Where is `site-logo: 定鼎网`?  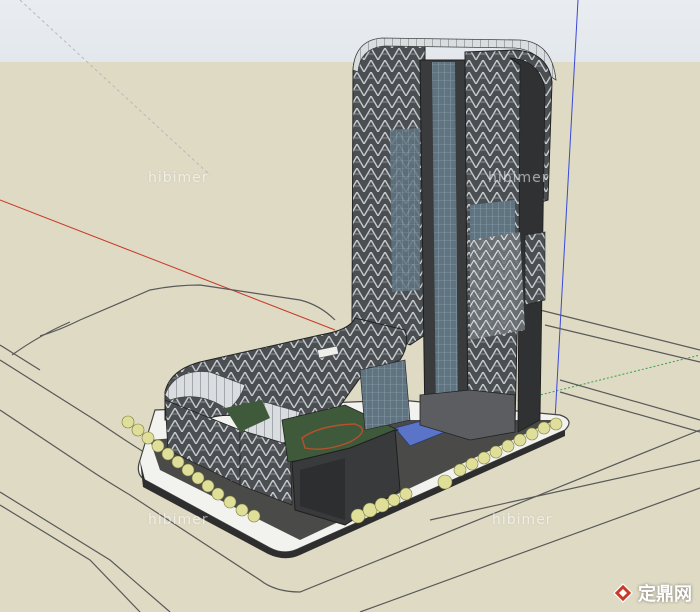 site-logo: 定鼎网 is located at coordinates (652, 593).